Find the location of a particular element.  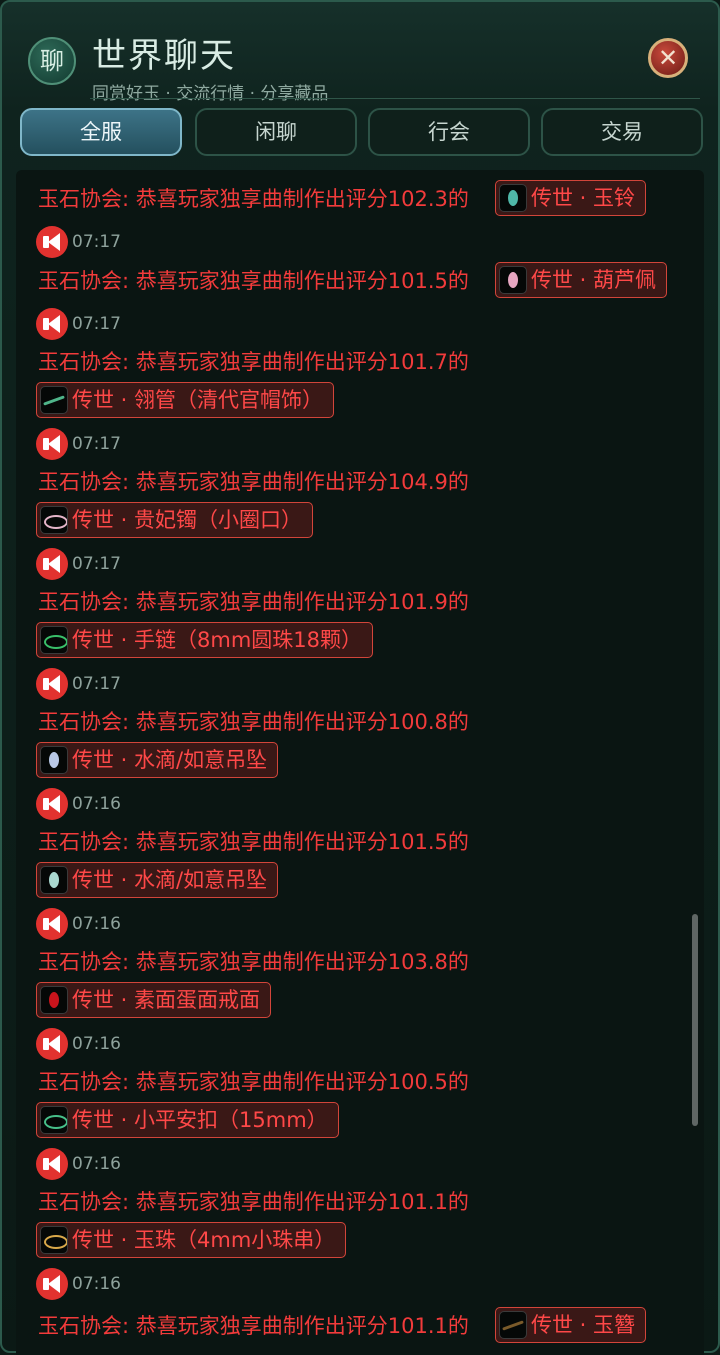

item-link: 传世 · 素面蛋面戒面 is located at coordinates (154, 1000).